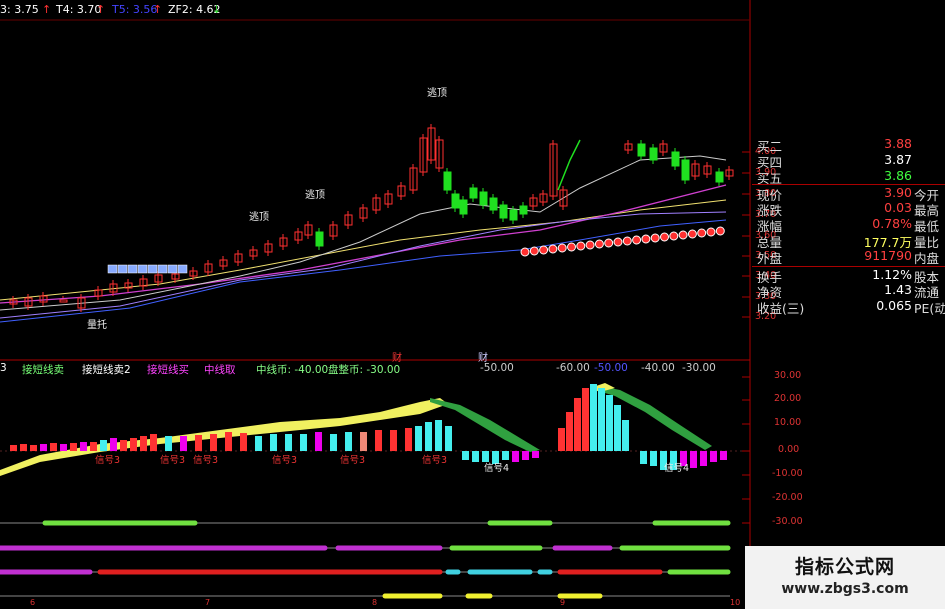  What do you see at coordinates (437, 93) in the screenshot?
I see `escape-top-label: 逃顶` at bounding box center [437, 93].